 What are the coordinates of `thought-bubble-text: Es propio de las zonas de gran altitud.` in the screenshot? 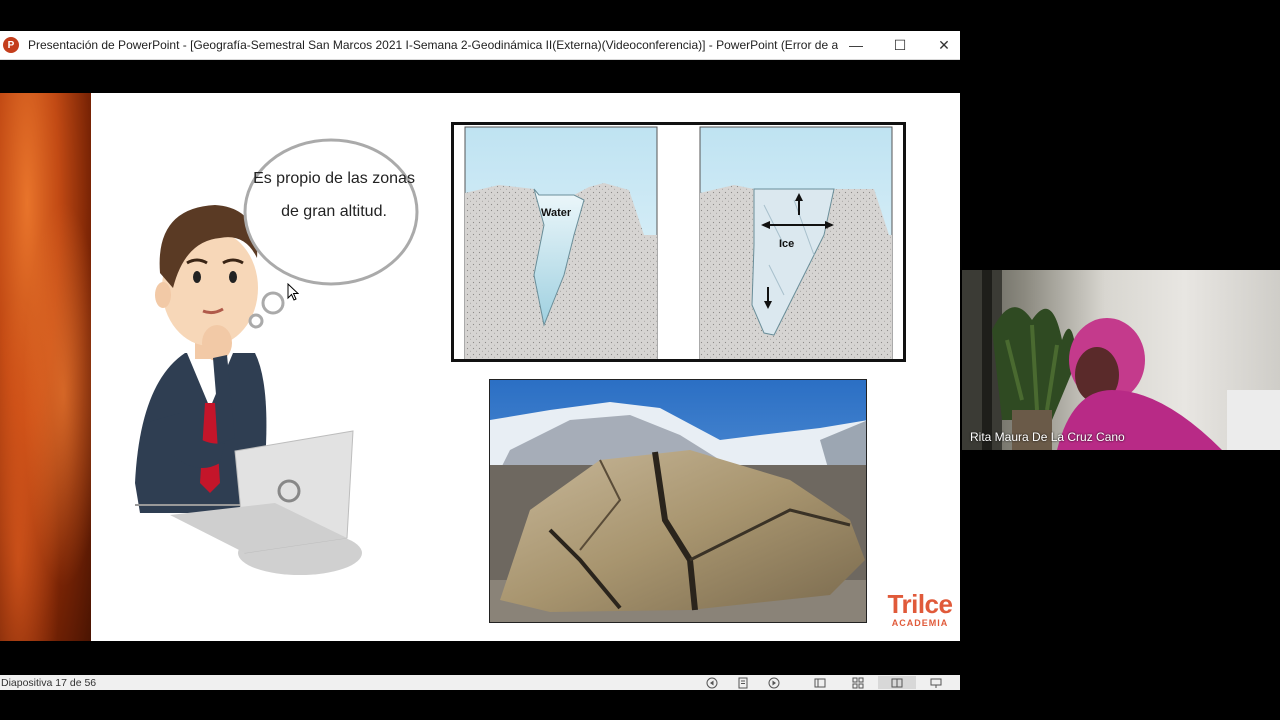 It's located at (334, 195).